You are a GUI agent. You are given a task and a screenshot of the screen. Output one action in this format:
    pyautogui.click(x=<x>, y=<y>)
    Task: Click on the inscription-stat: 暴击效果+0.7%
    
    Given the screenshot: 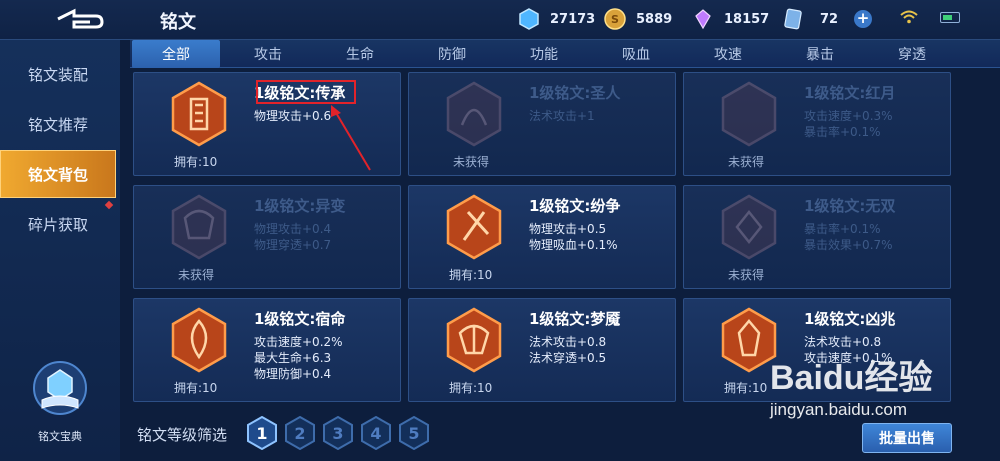 What is the action you would take?
    pyautogui.click(x=848, y=245)
    